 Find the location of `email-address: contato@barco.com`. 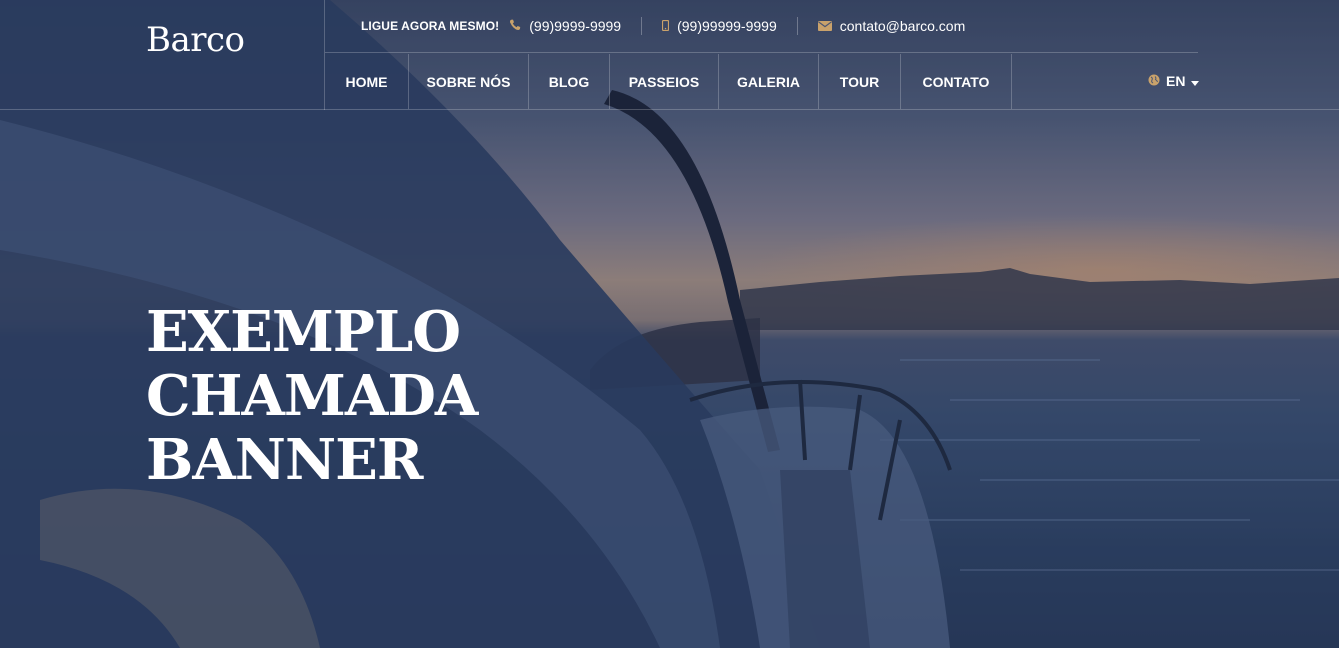

email-address: contato@barco.com is located at coordinates (902, 26).